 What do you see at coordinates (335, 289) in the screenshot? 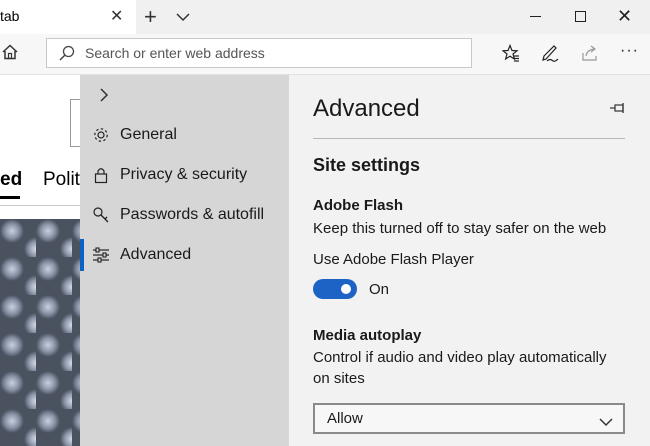
I see `flash-toggle` at bounding box center [335, 289].